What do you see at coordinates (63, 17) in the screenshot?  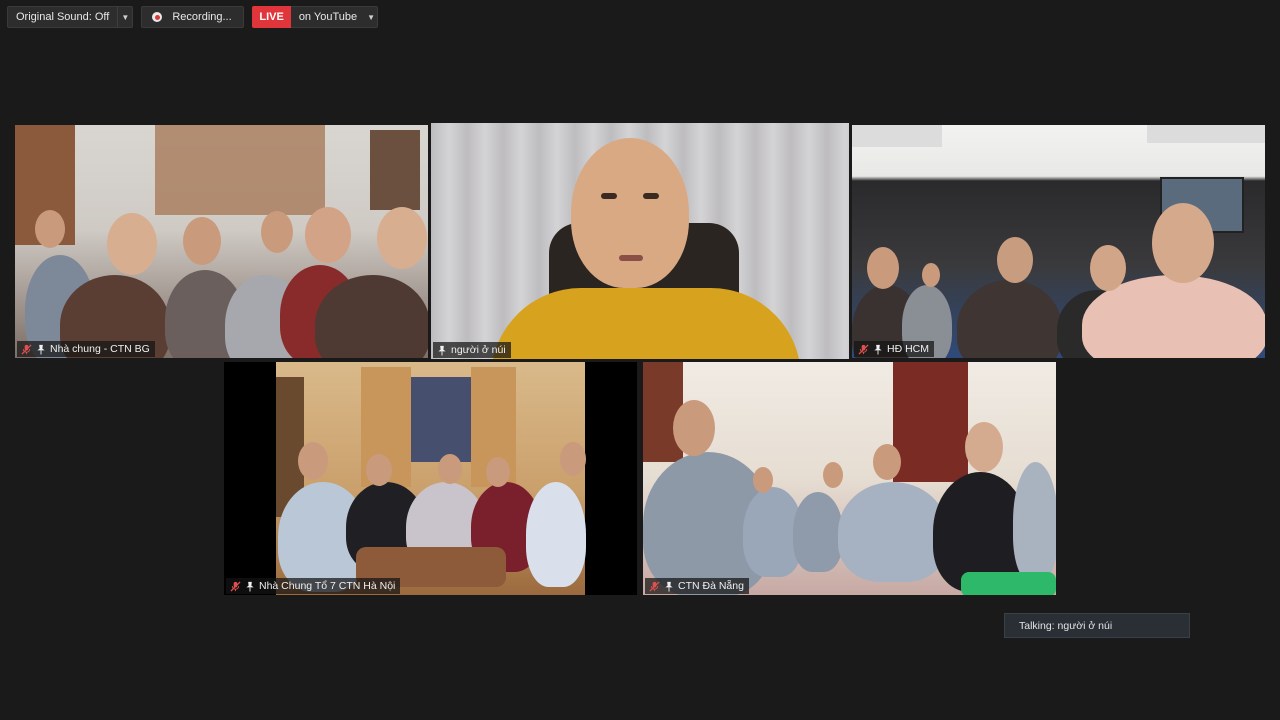 I see `original-sound-label: Original Sound: Off` at bounding box center [63, 17].